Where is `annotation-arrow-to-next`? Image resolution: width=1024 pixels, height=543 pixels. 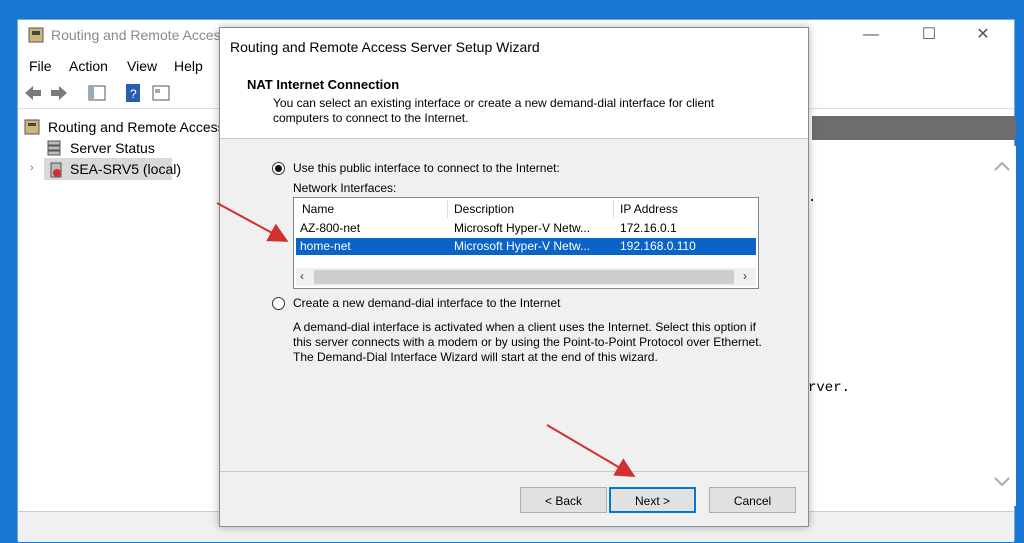
annotation-arrow-to-next is located at coordinates (591, 451).